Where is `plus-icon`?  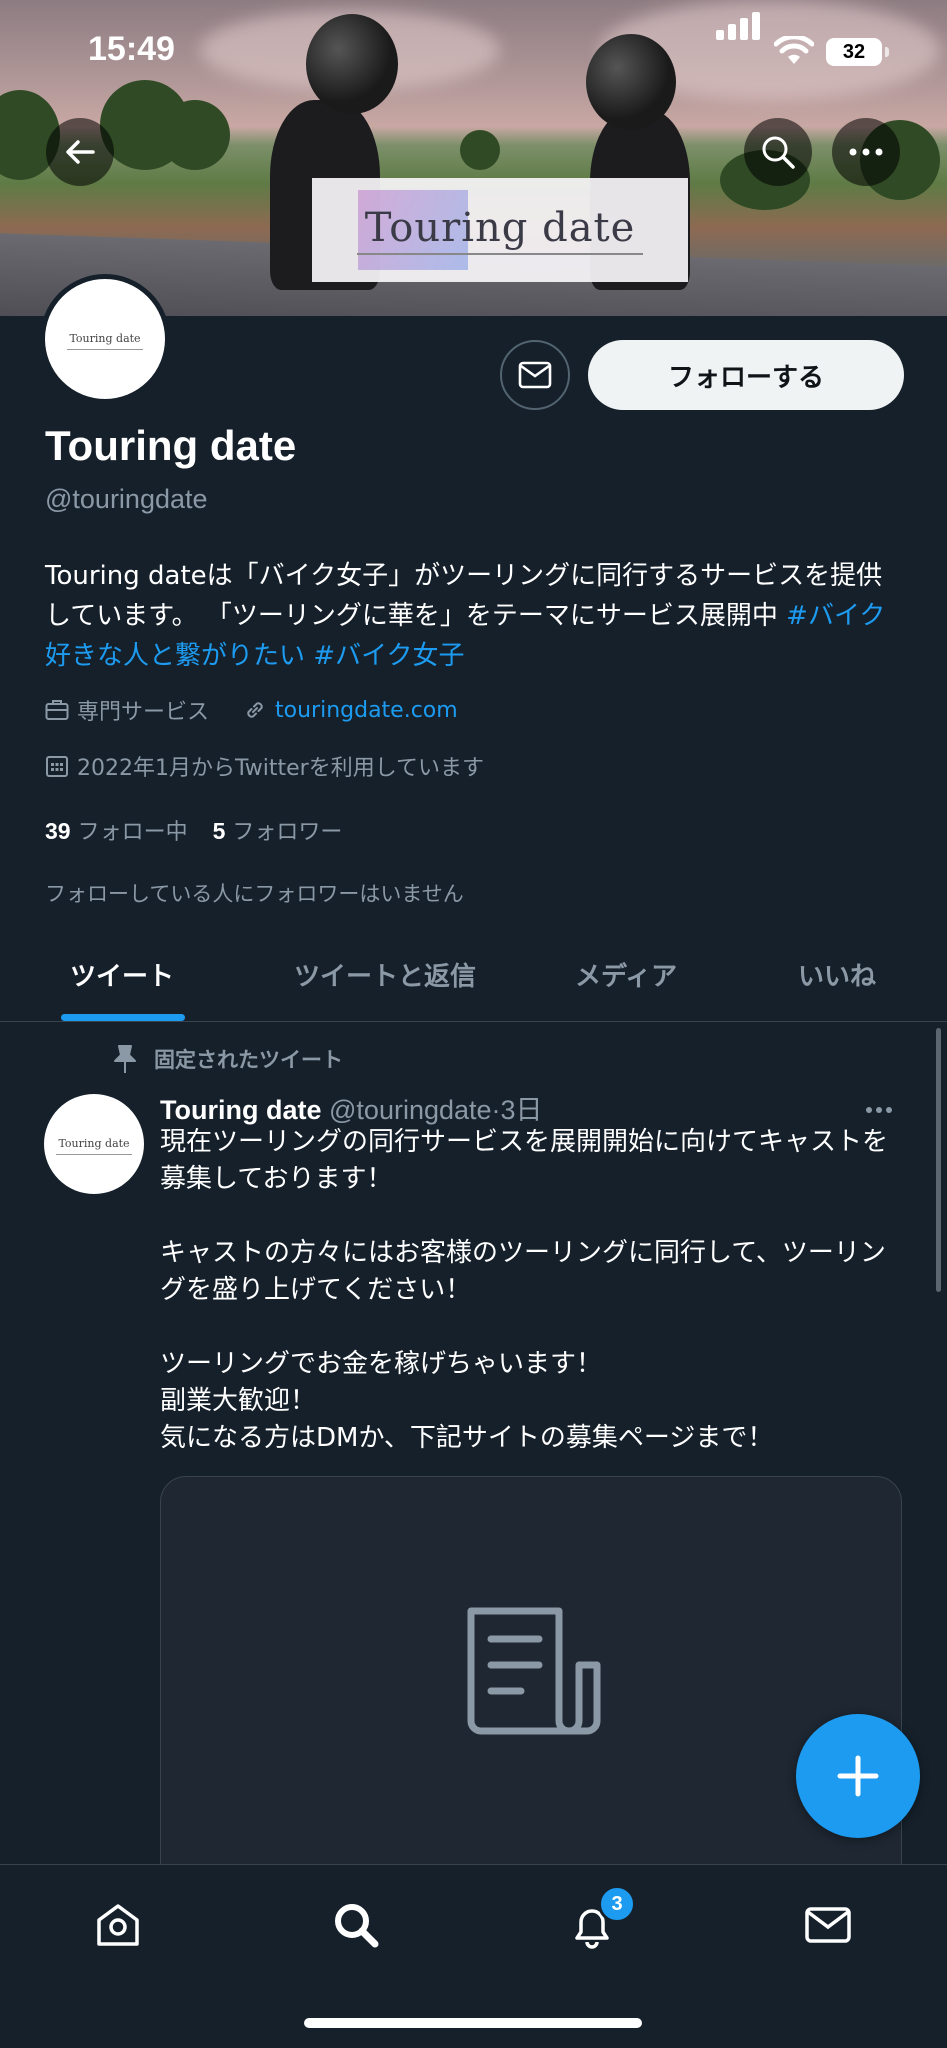
plus-icon is located at coordinates (858, 1776).